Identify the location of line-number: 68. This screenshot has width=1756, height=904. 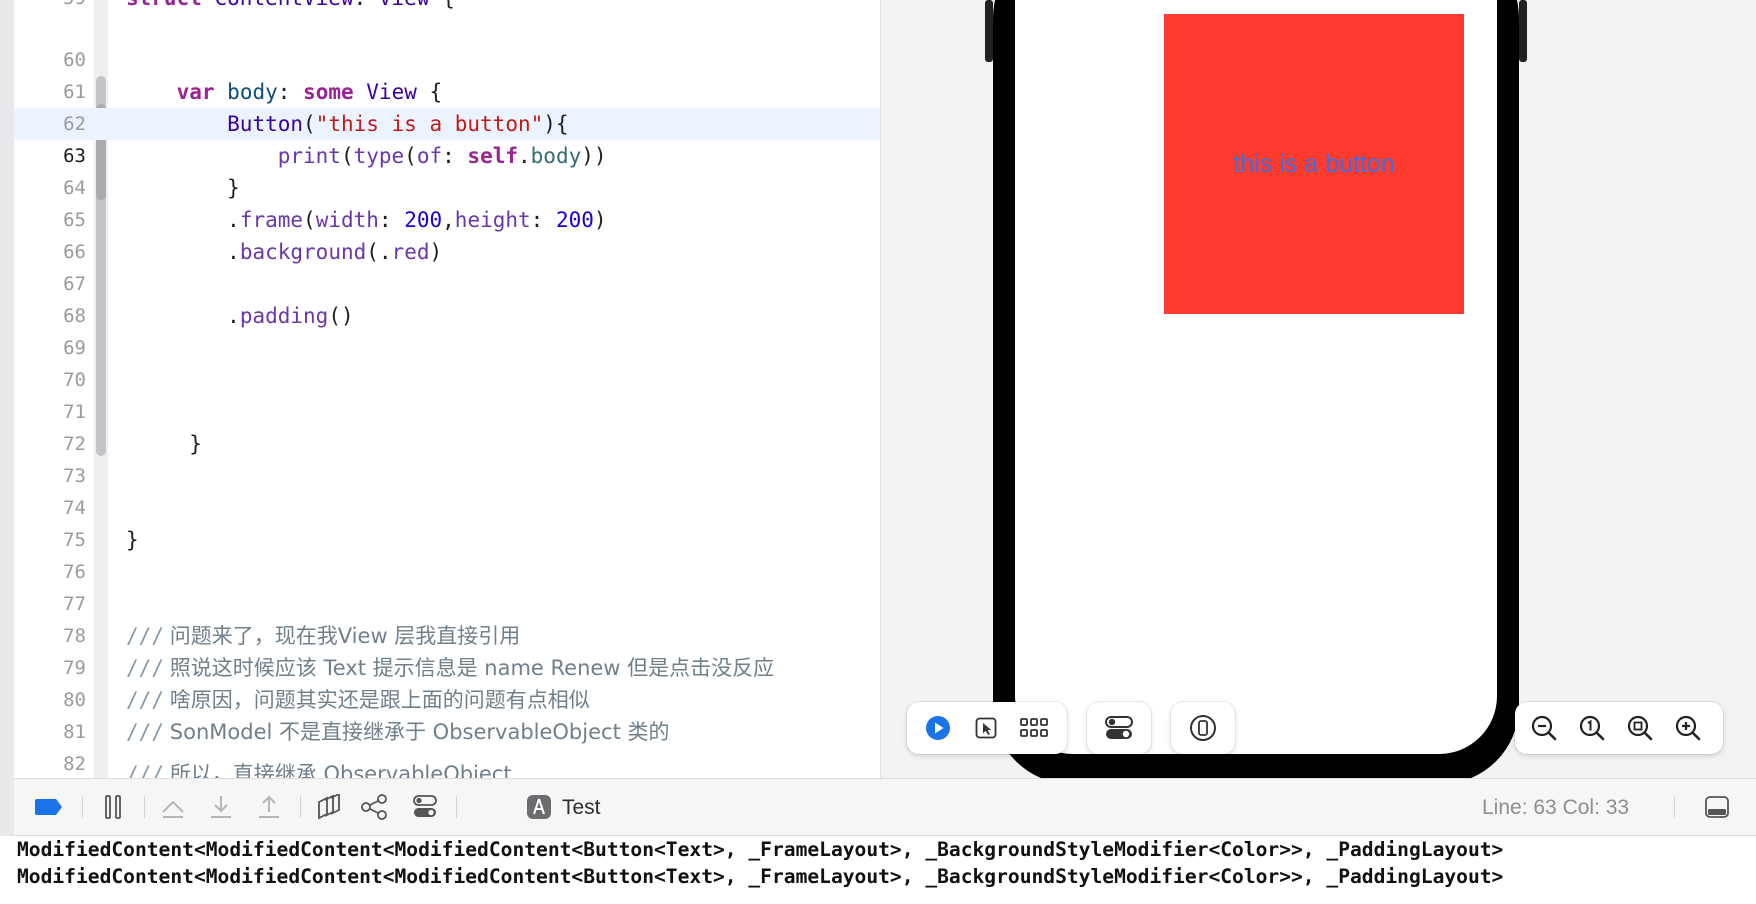
(74, 316).